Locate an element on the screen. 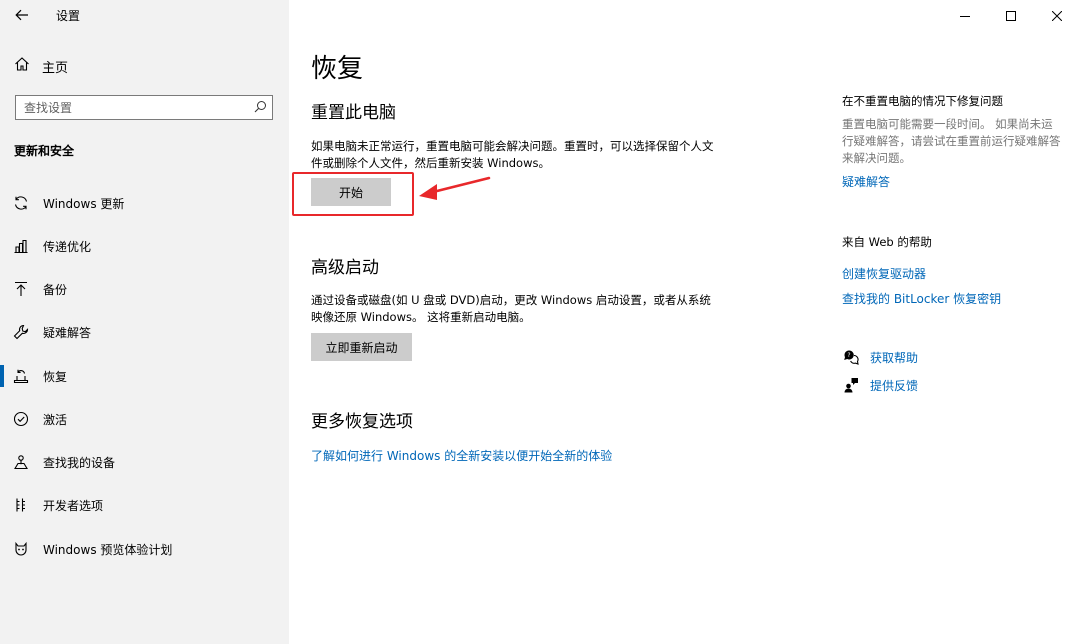  sidebar-item-developer-options: 开发者选项 is located at coordinates (144, 505).